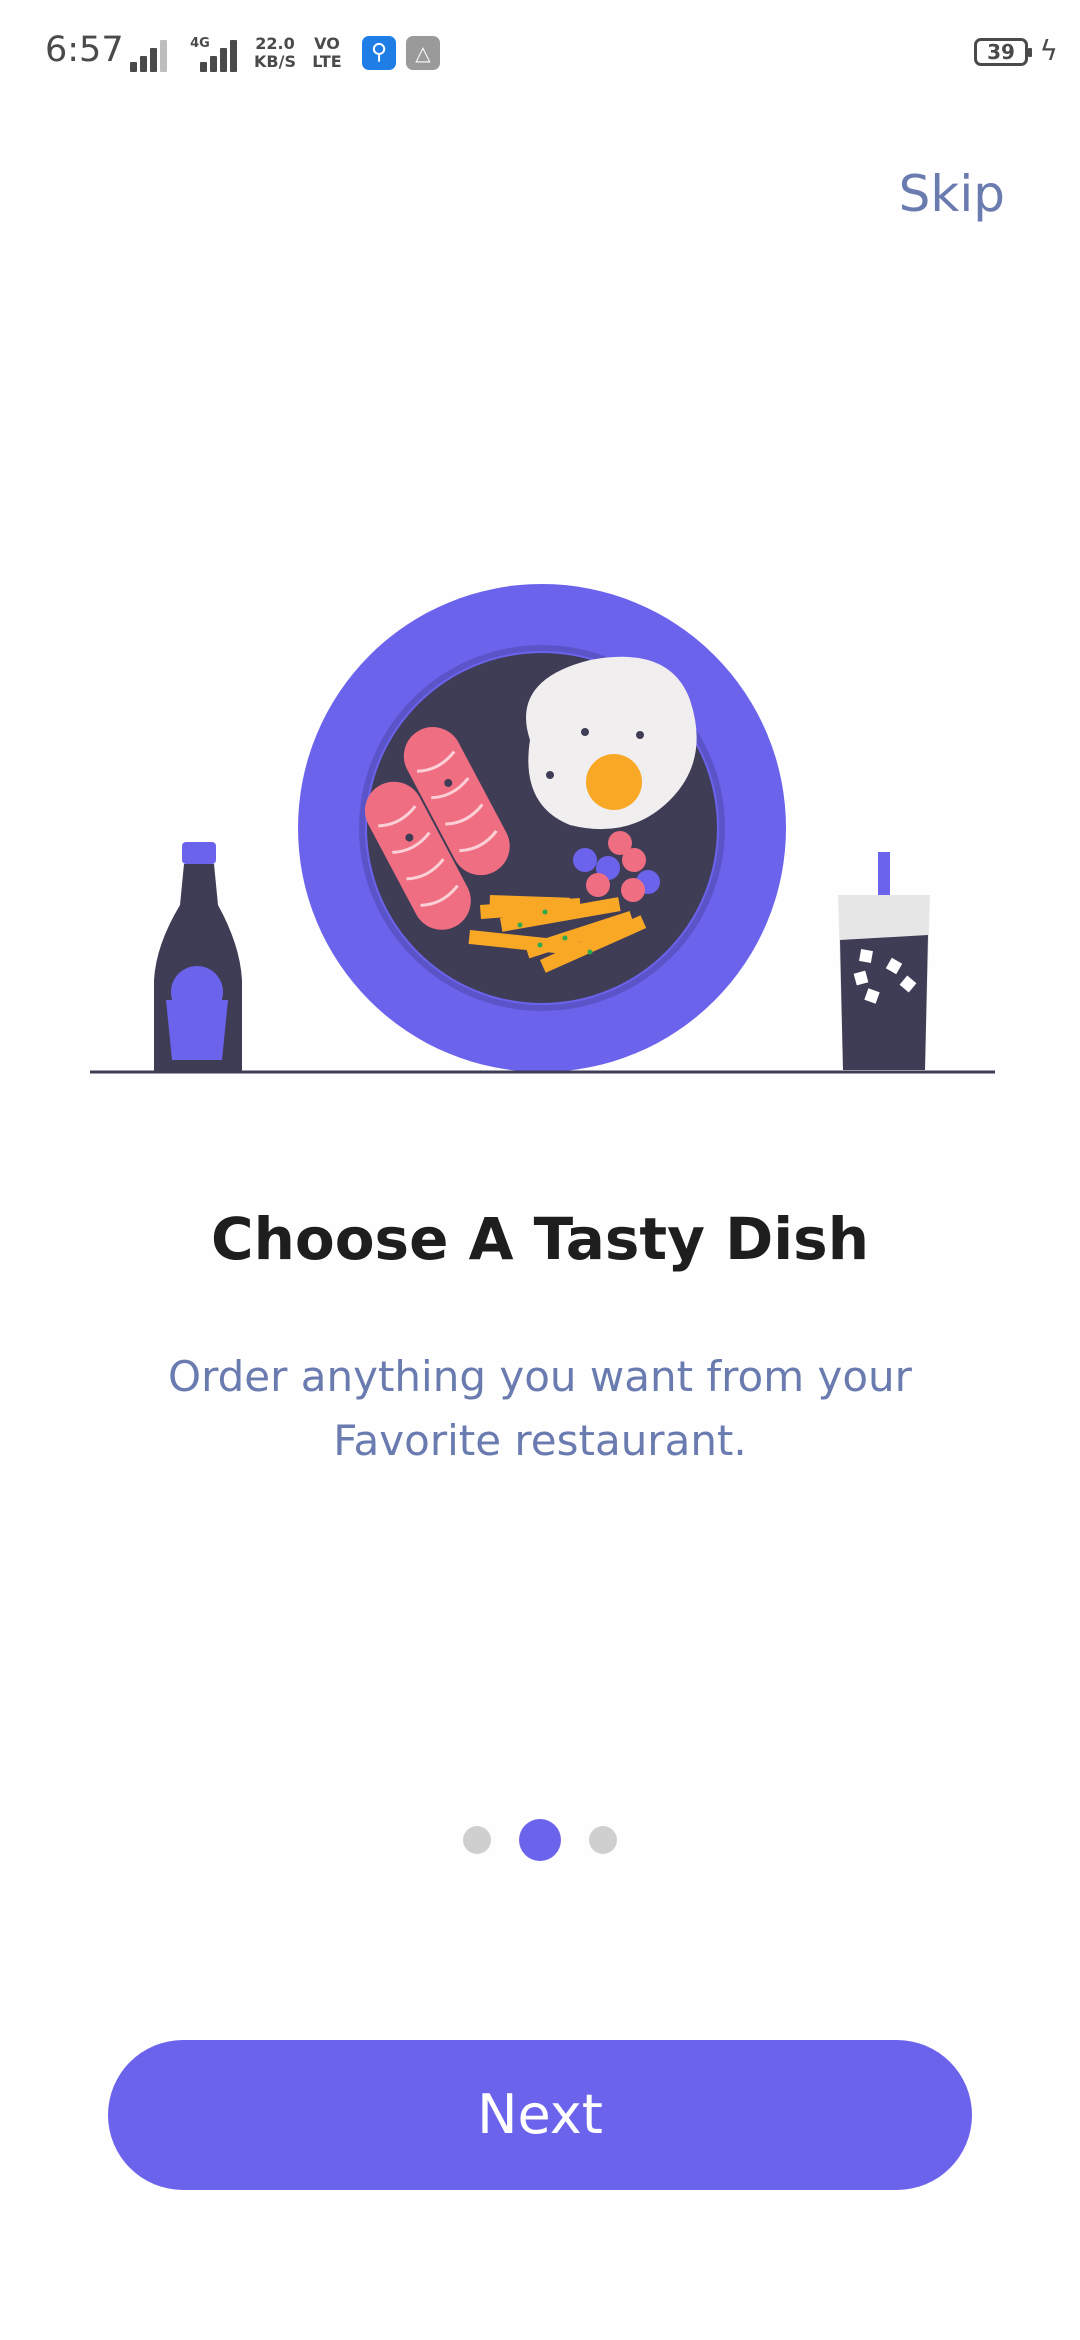 Image resolution: width=1080 pixels, height=2340 pixels. What do you see at coordinates (952, 194) in the screenshot?
I see `skip-button: Skip` at bounding box center [952, 194].